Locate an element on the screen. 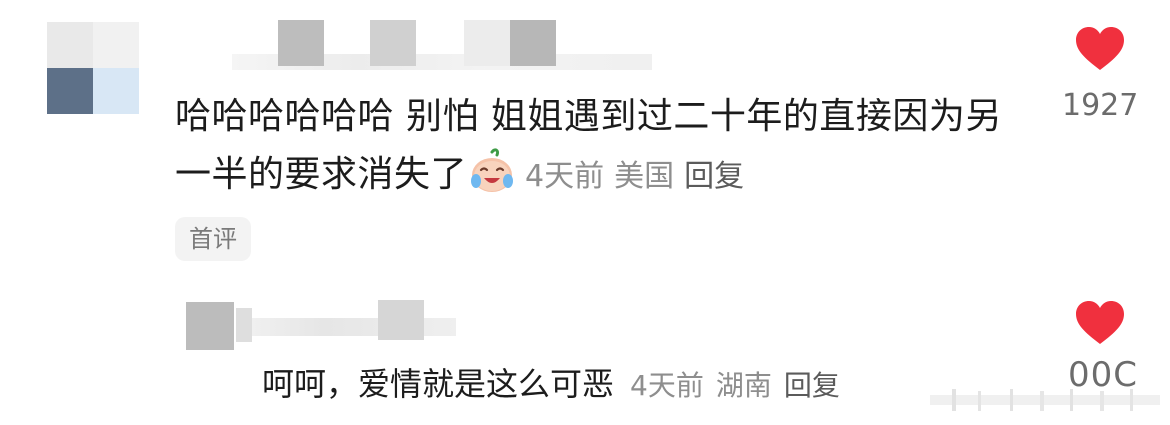  avatar is located at coordinates (93, 68).